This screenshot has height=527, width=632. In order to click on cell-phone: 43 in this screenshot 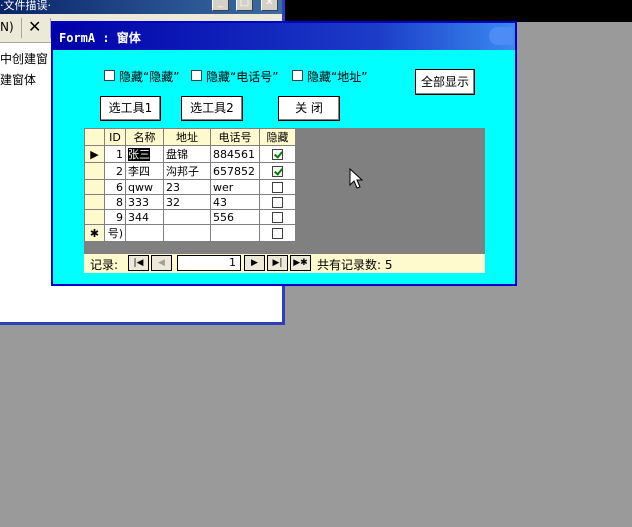, I will do `click(235, 202)`.